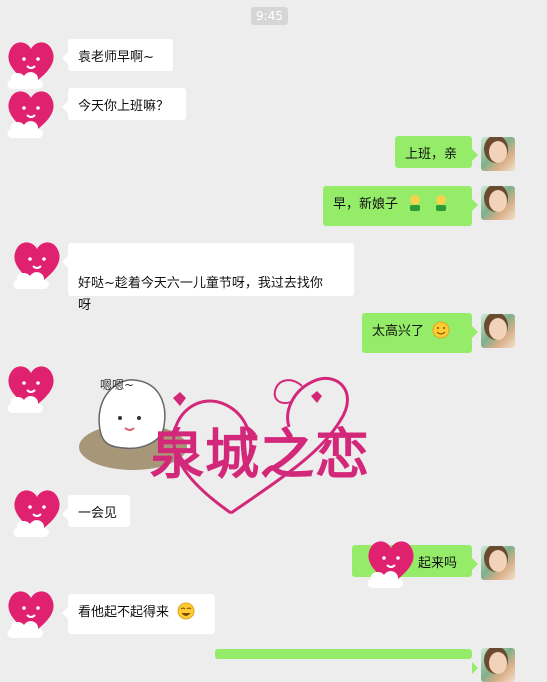 This screenshot has height=682, width=547. I want to click on message-bubble-6: 太高兴了, so click(420, 333).